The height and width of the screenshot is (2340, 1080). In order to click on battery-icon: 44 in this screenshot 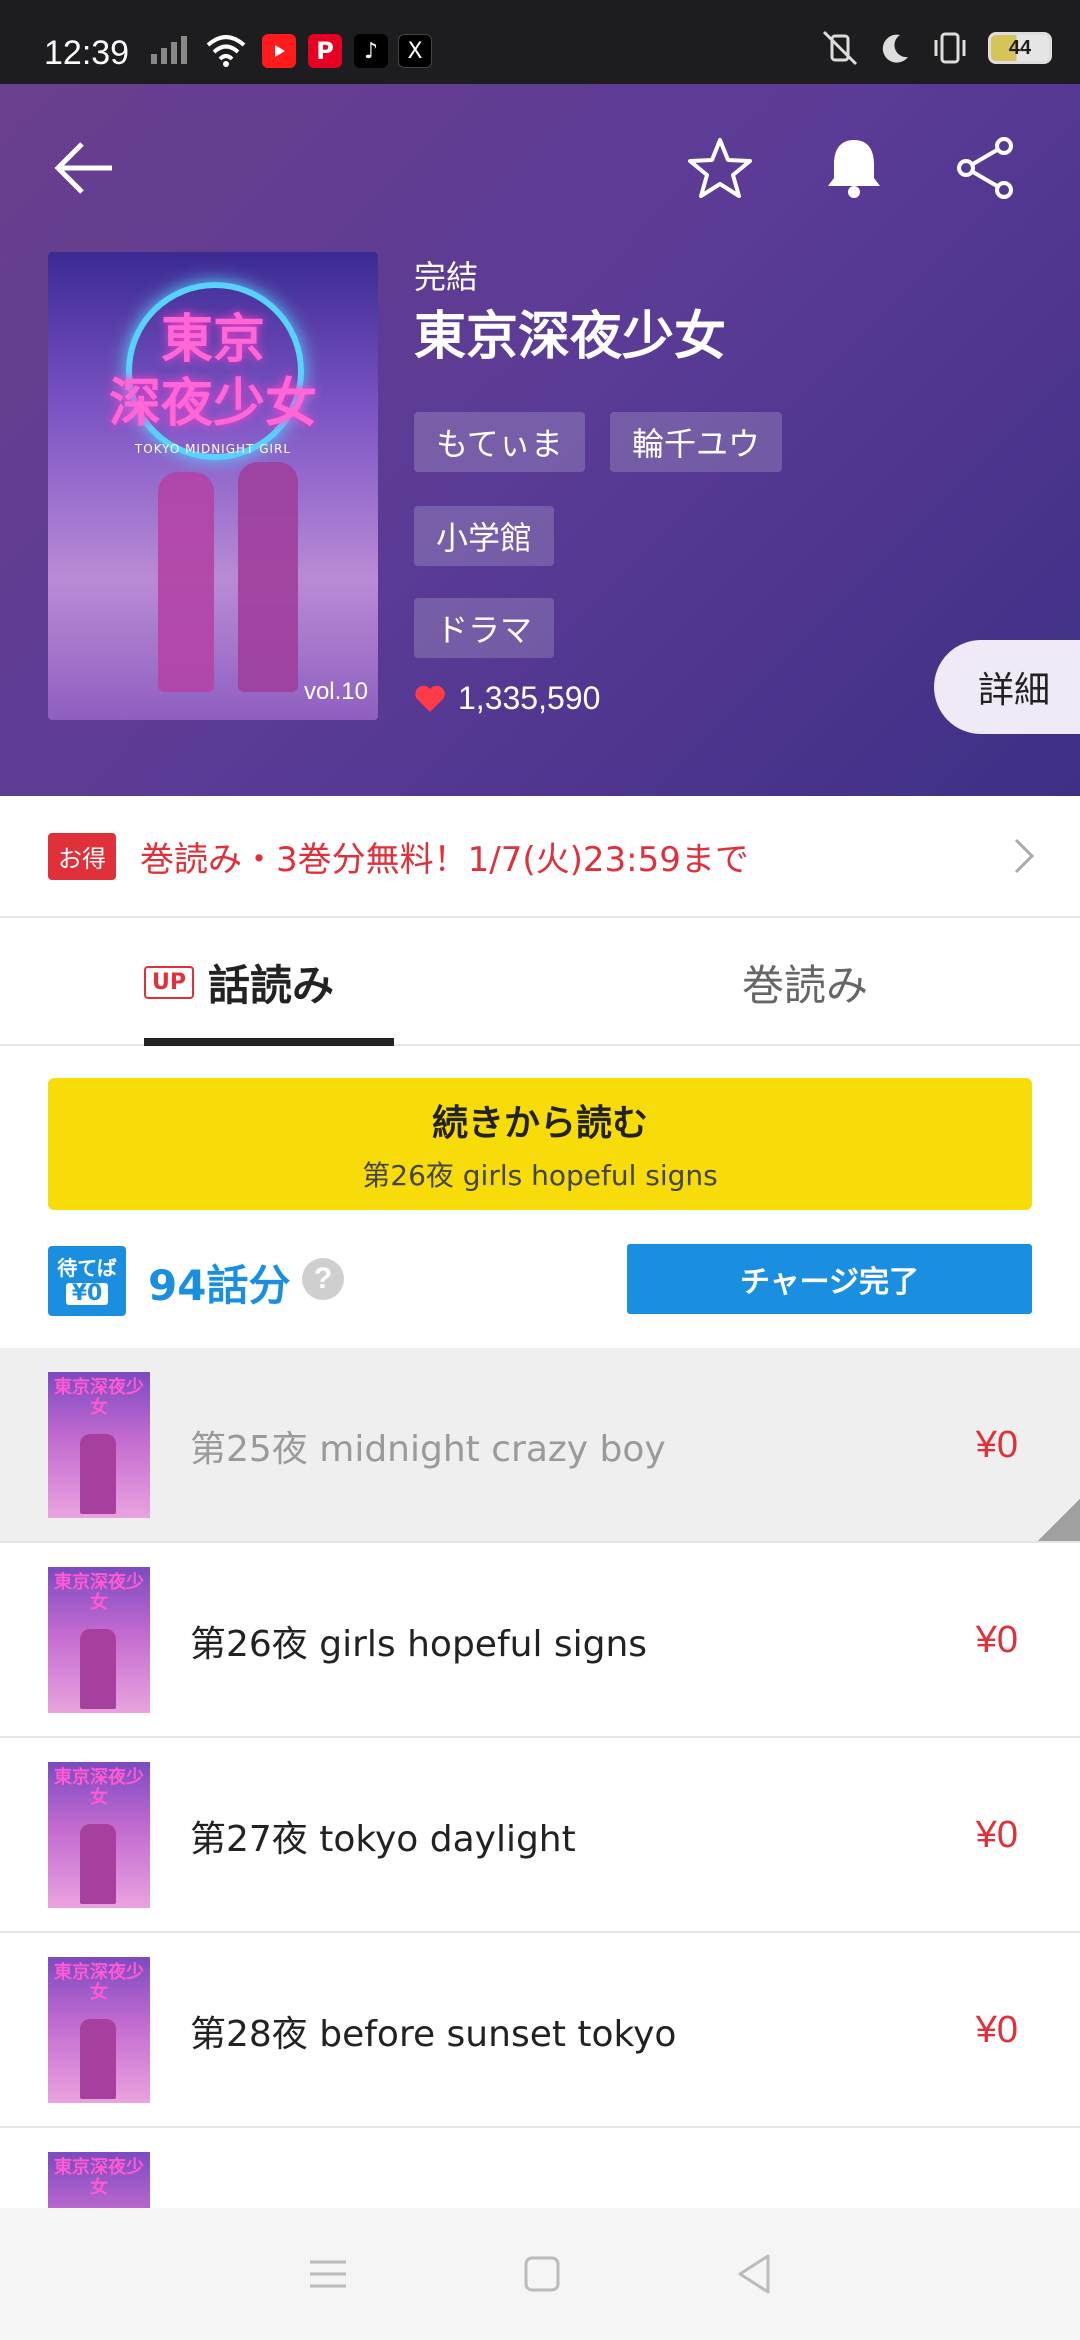, I will do `click(1020, 48)`.